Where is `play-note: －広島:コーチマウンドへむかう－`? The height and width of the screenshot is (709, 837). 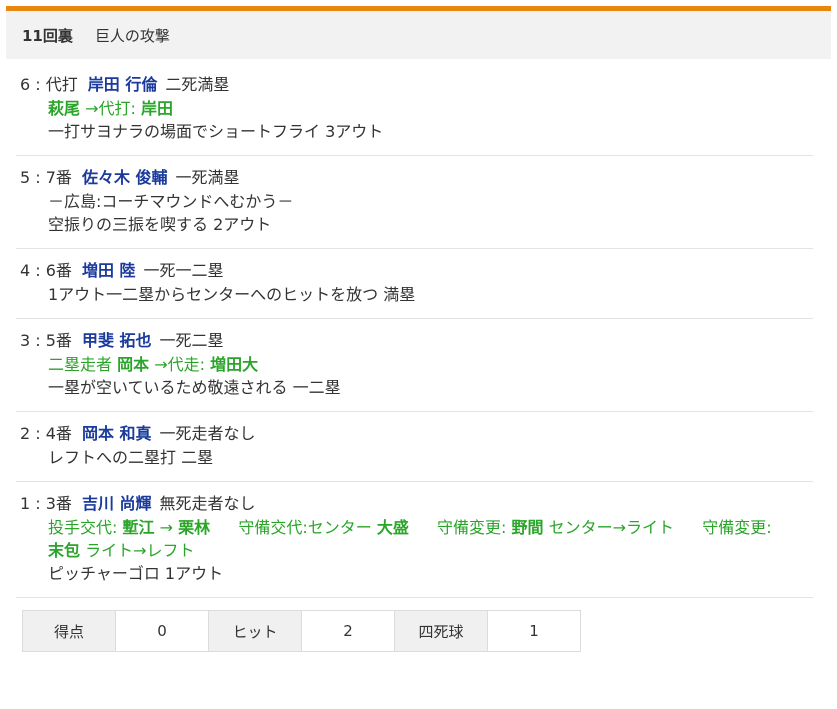 play-note: －広島:コーチマウンドへむかう－ is located at coordinates (171, 201).